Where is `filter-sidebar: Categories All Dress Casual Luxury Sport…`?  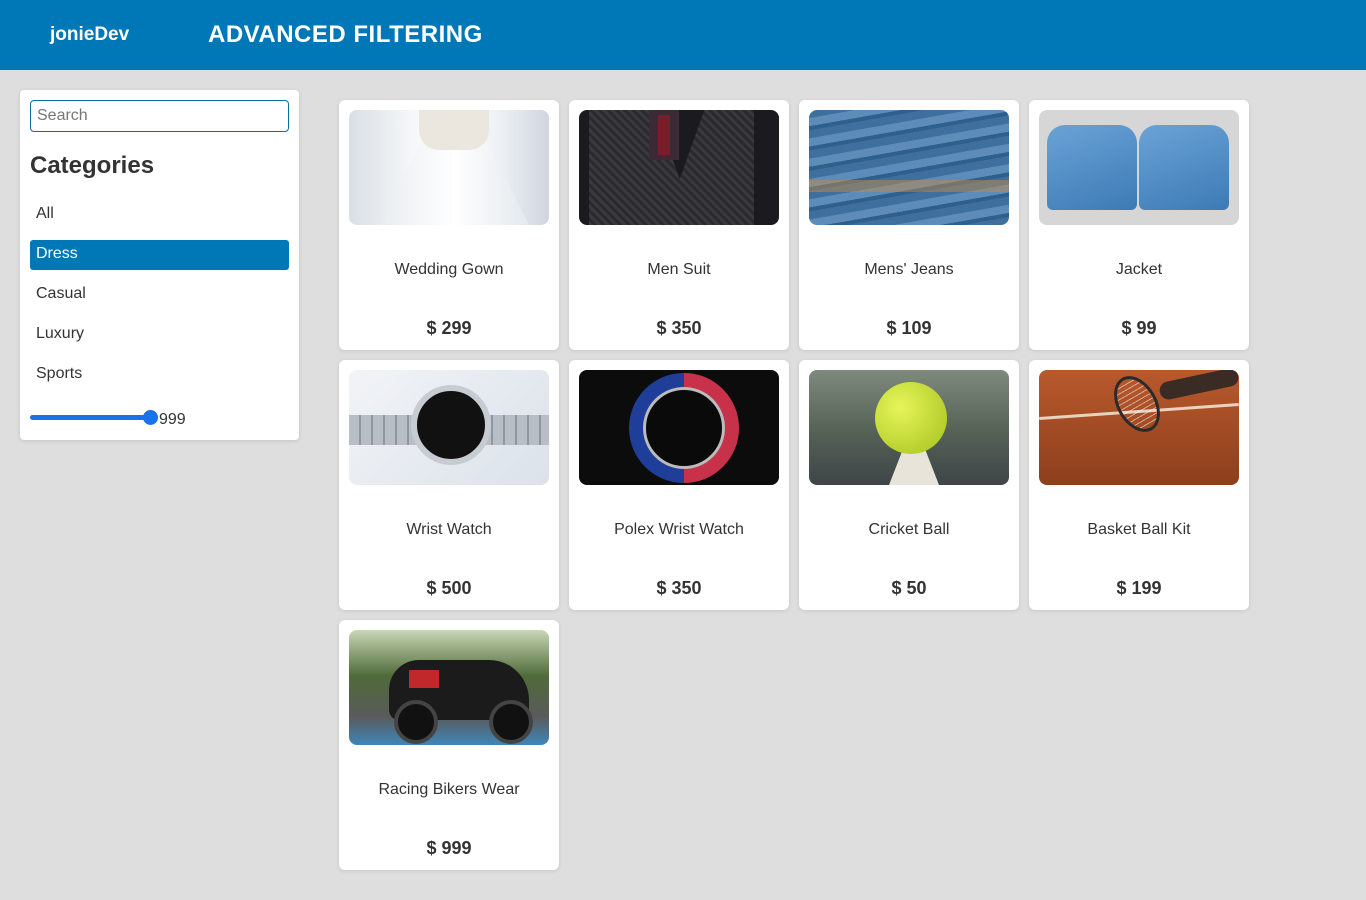
filter-sidebar: Categories All Dress Casual Luxury Sport… is located at coordinates (159, 265).